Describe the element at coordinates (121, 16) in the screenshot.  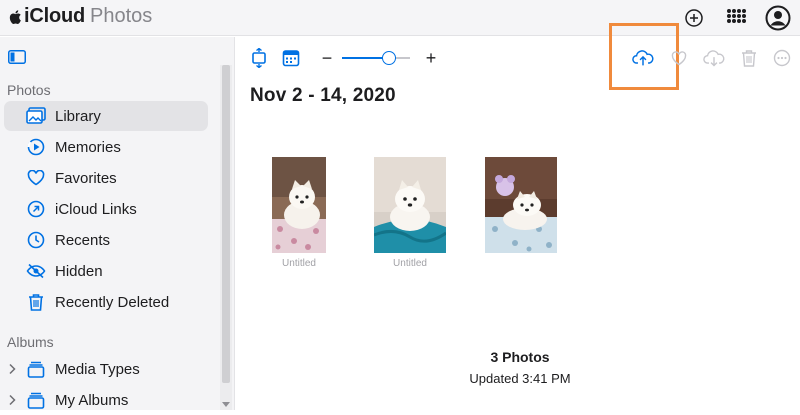
I see `brand-section: Photos` at that location.